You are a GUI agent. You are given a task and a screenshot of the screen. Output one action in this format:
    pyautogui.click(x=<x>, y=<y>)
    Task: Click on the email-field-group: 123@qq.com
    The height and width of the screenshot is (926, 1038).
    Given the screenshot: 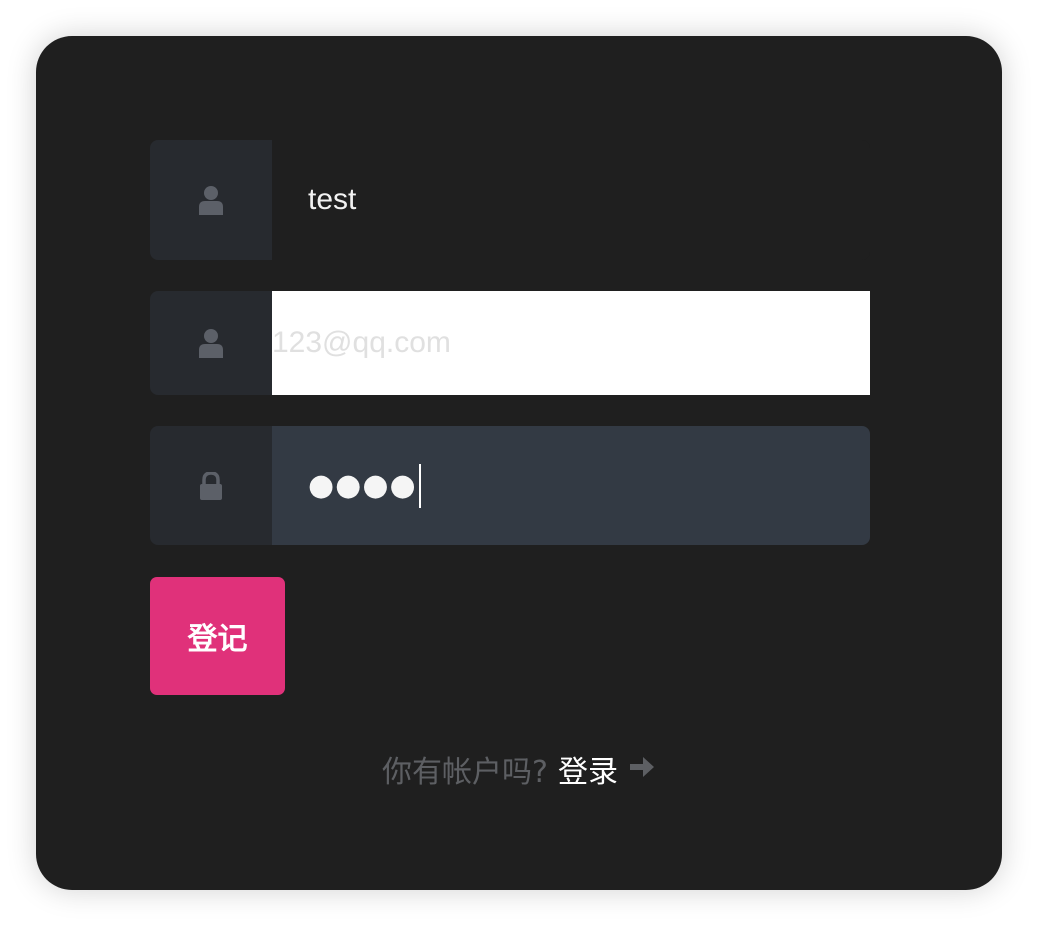 What is the action you would take?
    pyautogui.click(x=510, y=343)
    